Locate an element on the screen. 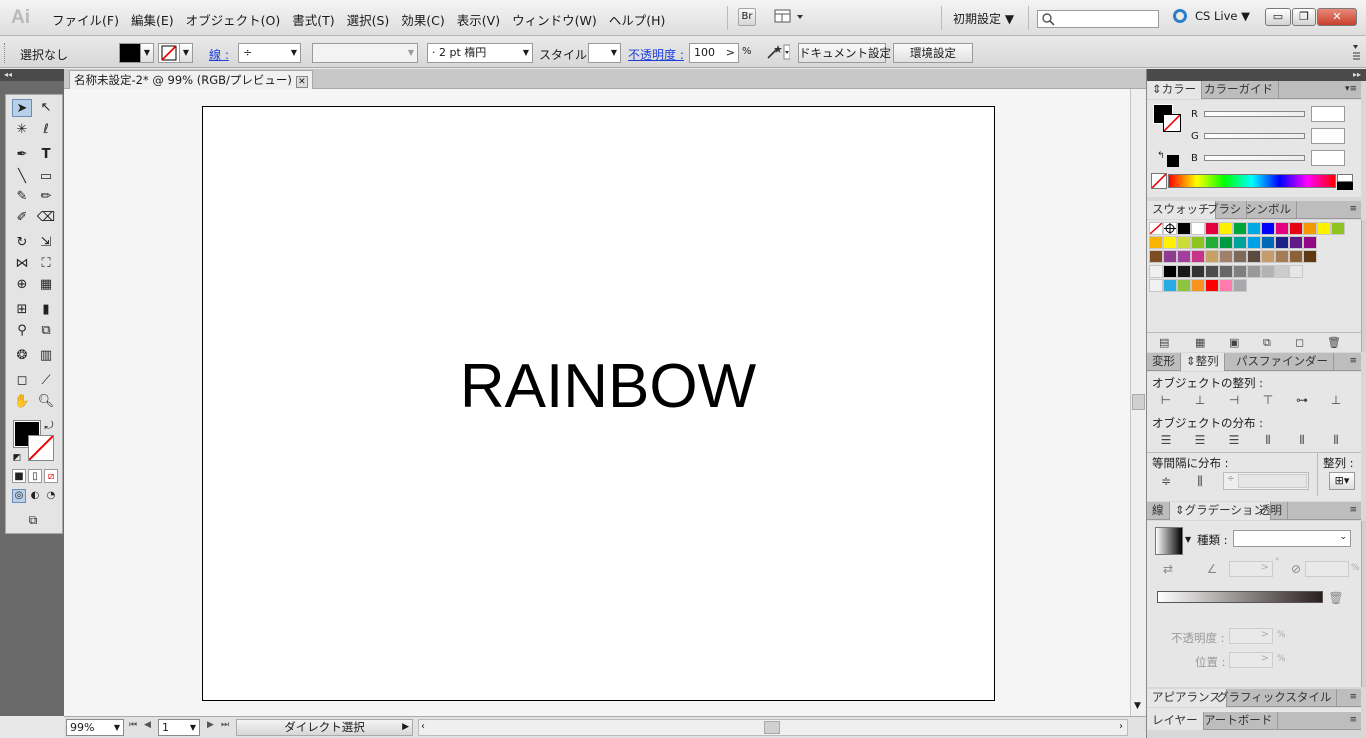  horizontal-align-right-icon: ⊣ is located at coordinates (1234, 400).